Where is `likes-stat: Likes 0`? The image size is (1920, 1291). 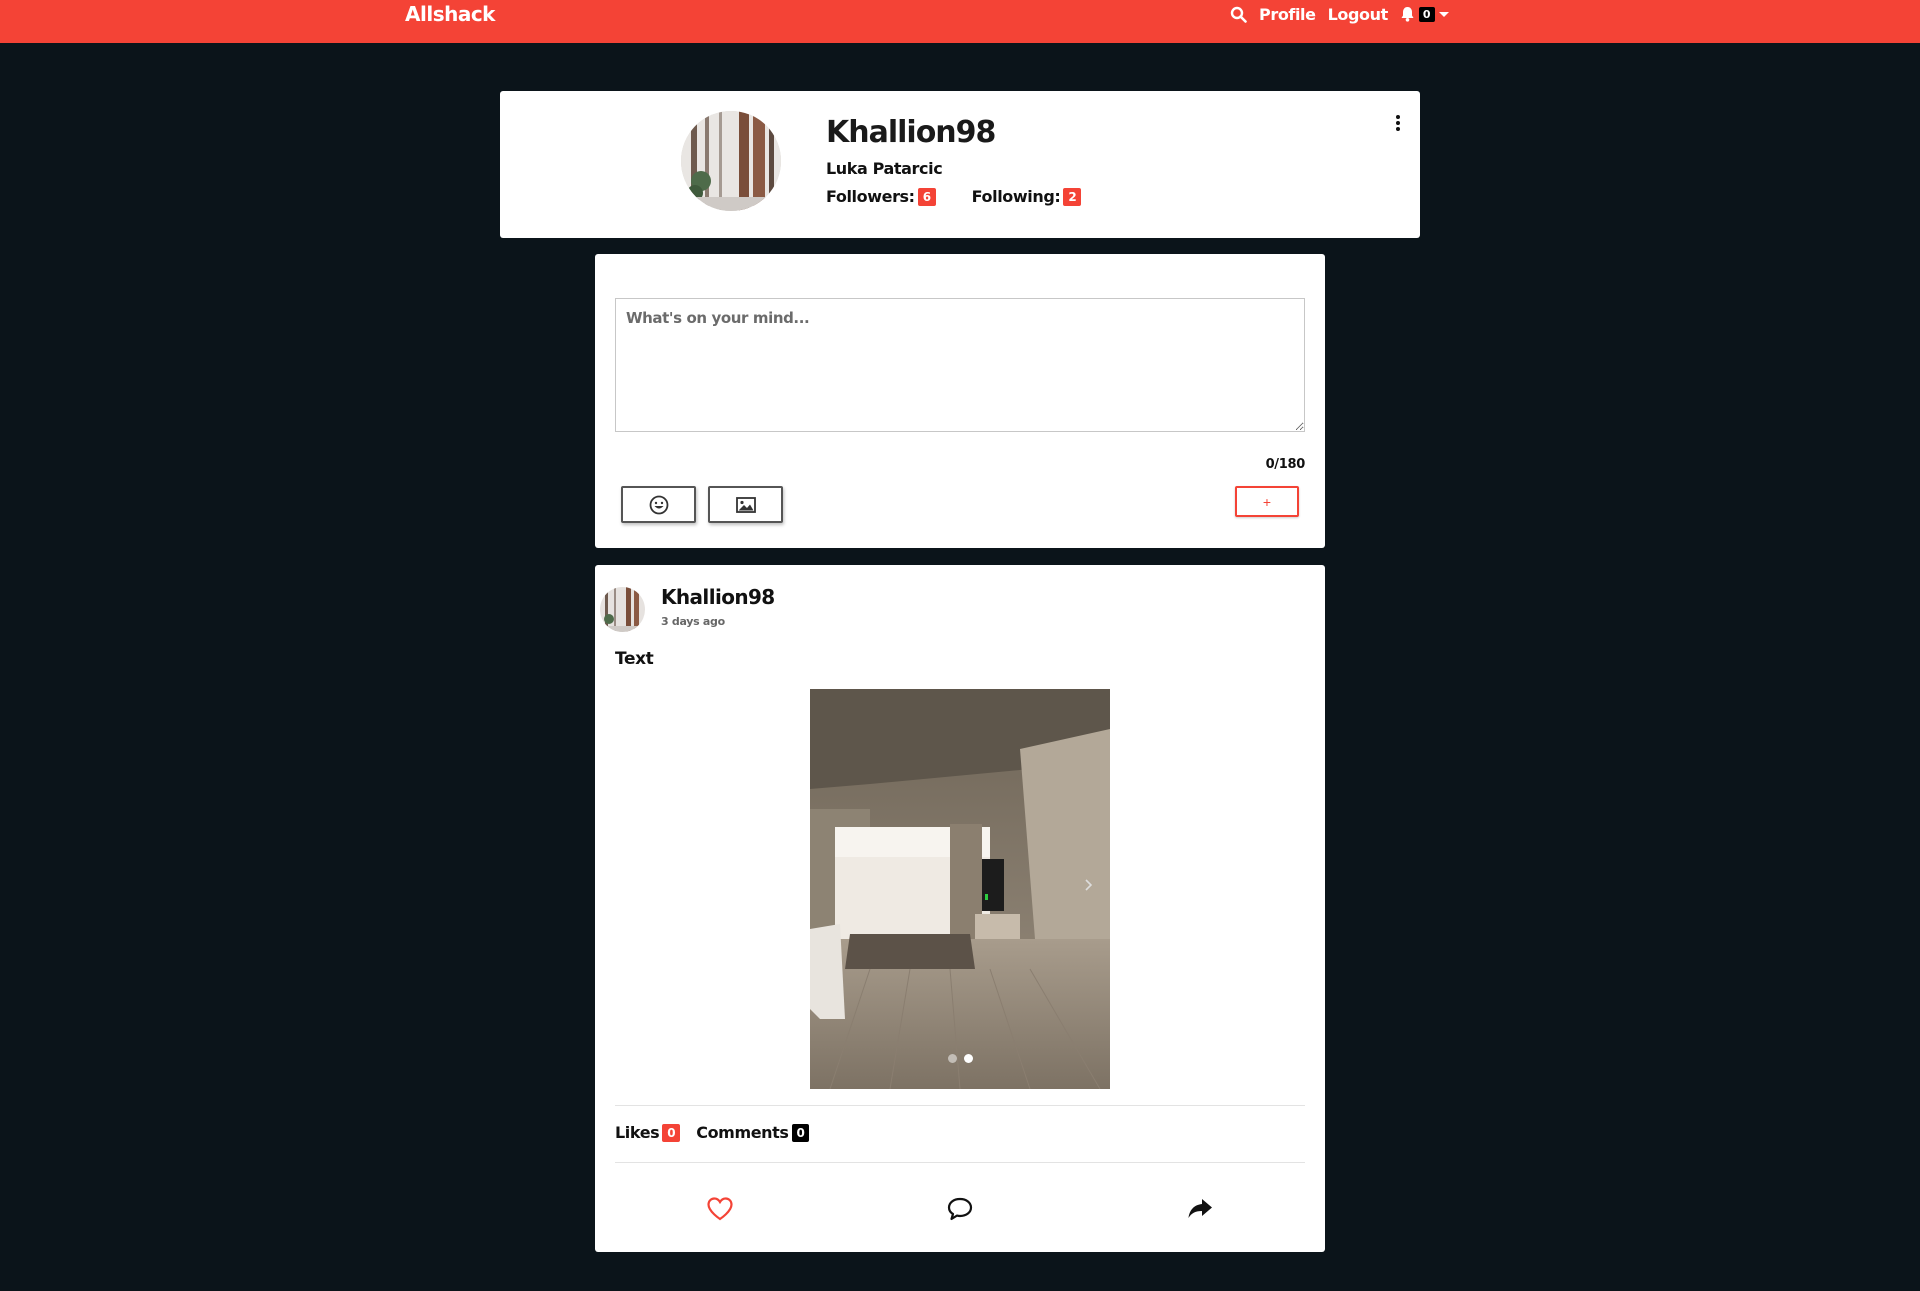
likes-stat: Likes 0 is located at coordinates (648, 1132).